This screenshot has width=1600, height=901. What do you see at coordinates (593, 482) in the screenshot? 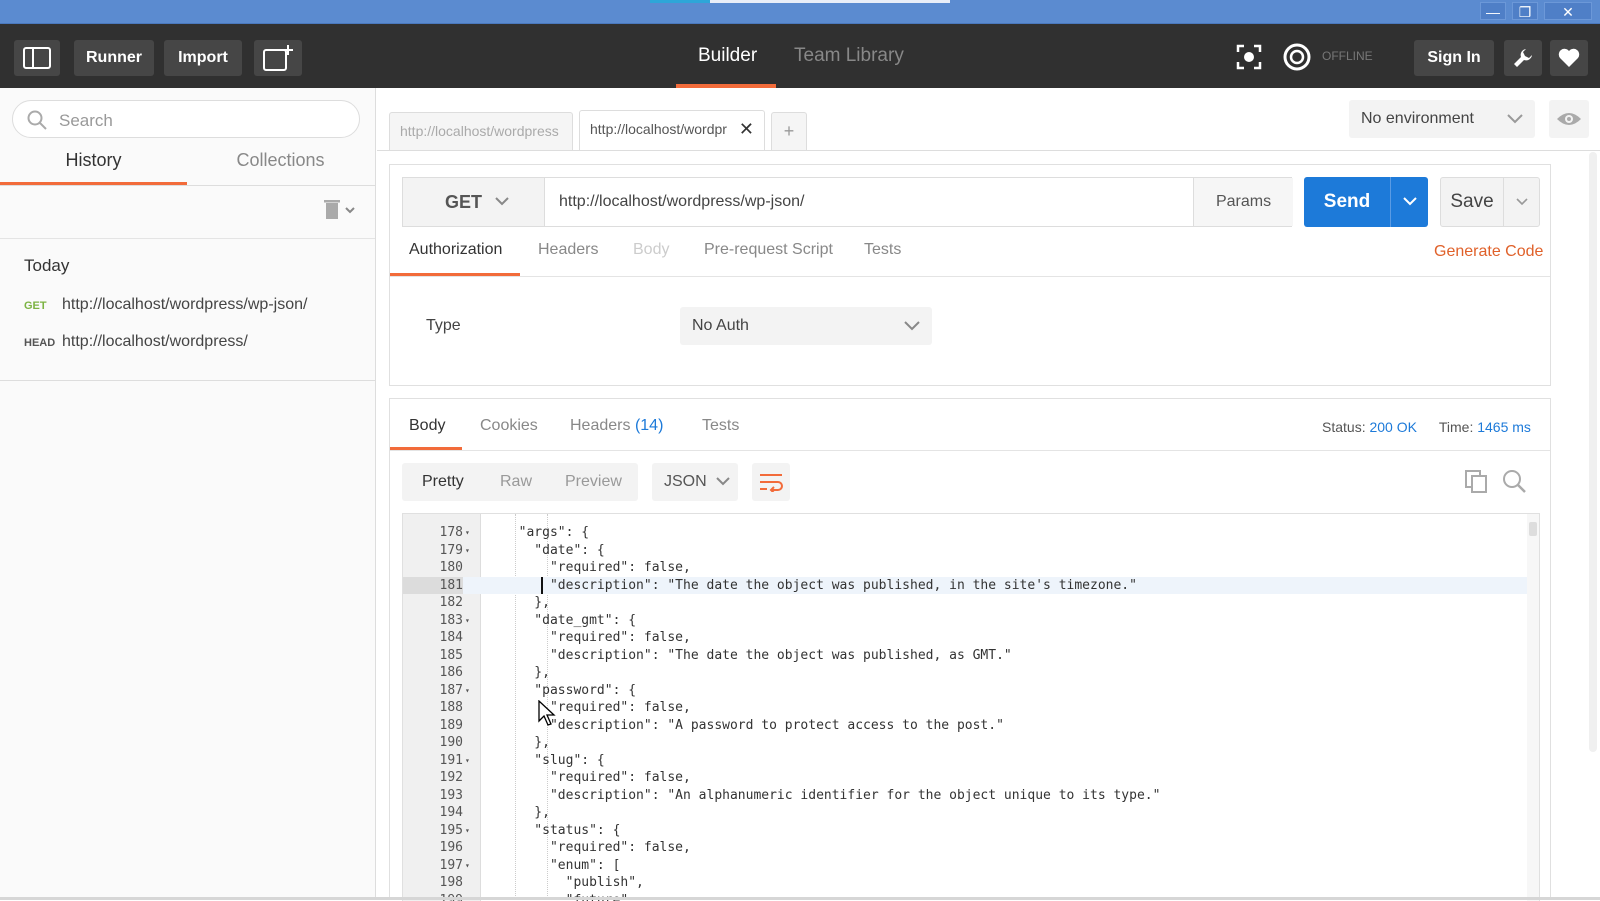
I see `preview-button: Preview` at bounding box center [593, 482].